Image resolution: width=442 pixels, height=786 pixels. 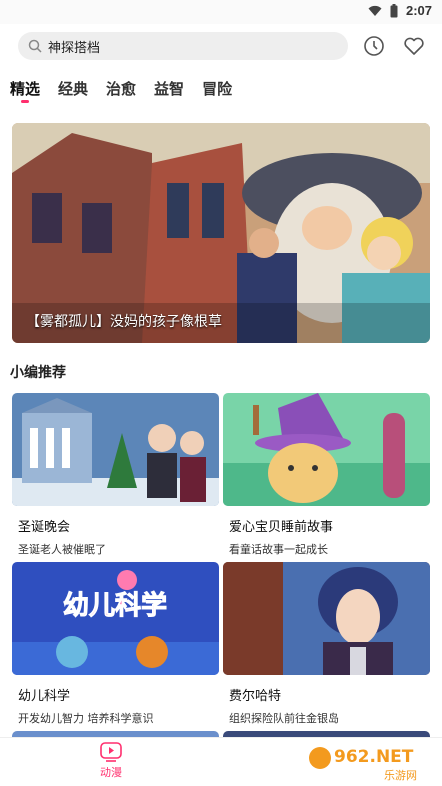 I want to click on history-icon, so click(x=374, y=46).